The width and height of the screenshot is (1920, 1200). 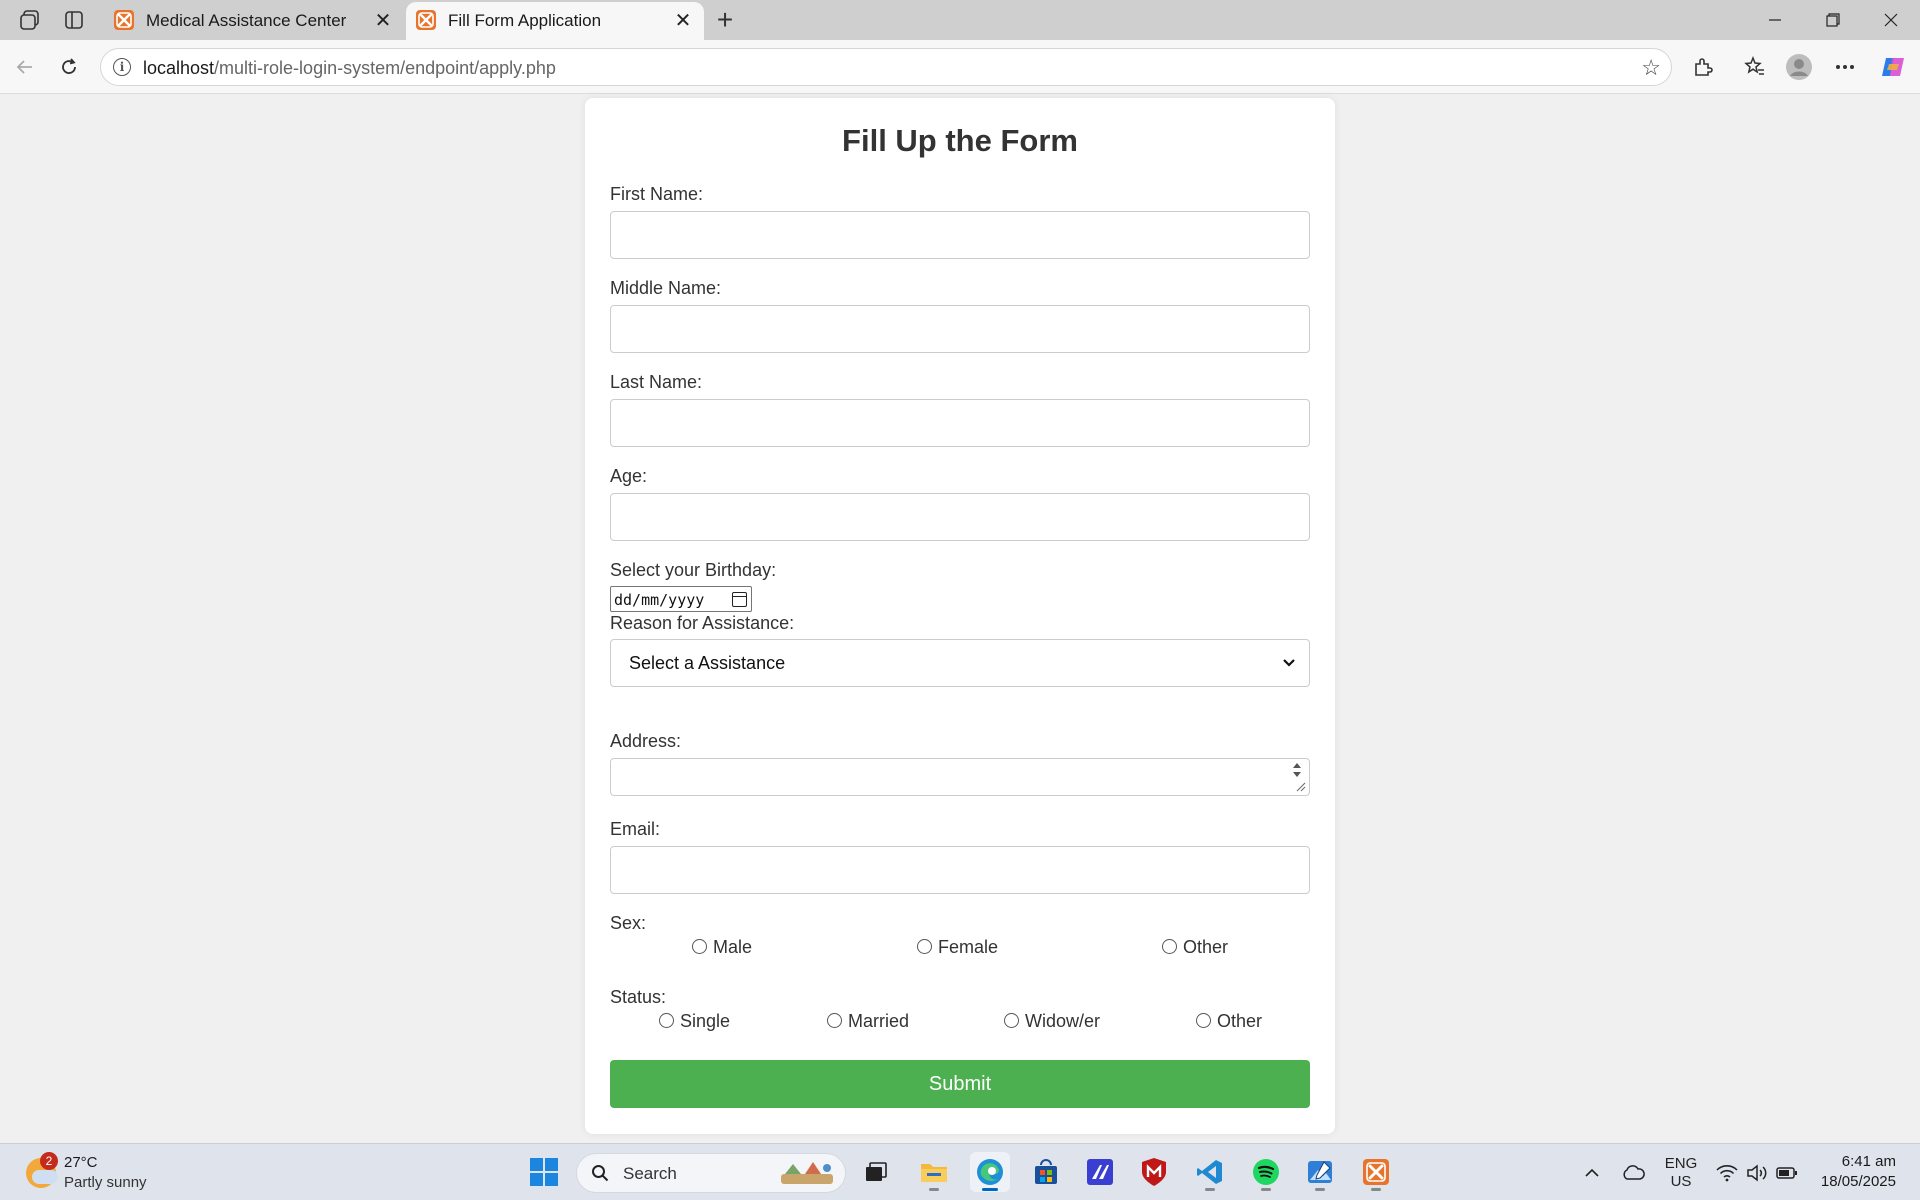 I want to click on weather-condition: Partly sunny, so click(x=105, y=1182).